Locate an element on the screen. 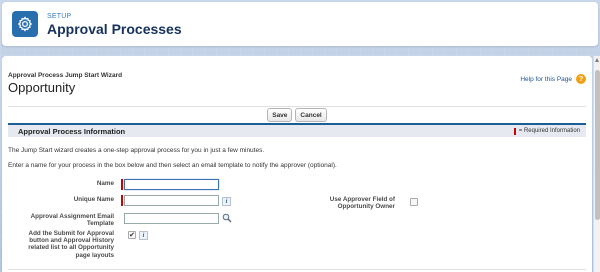  checkmark-icon: ✔ is located at coordinates (132, 235).